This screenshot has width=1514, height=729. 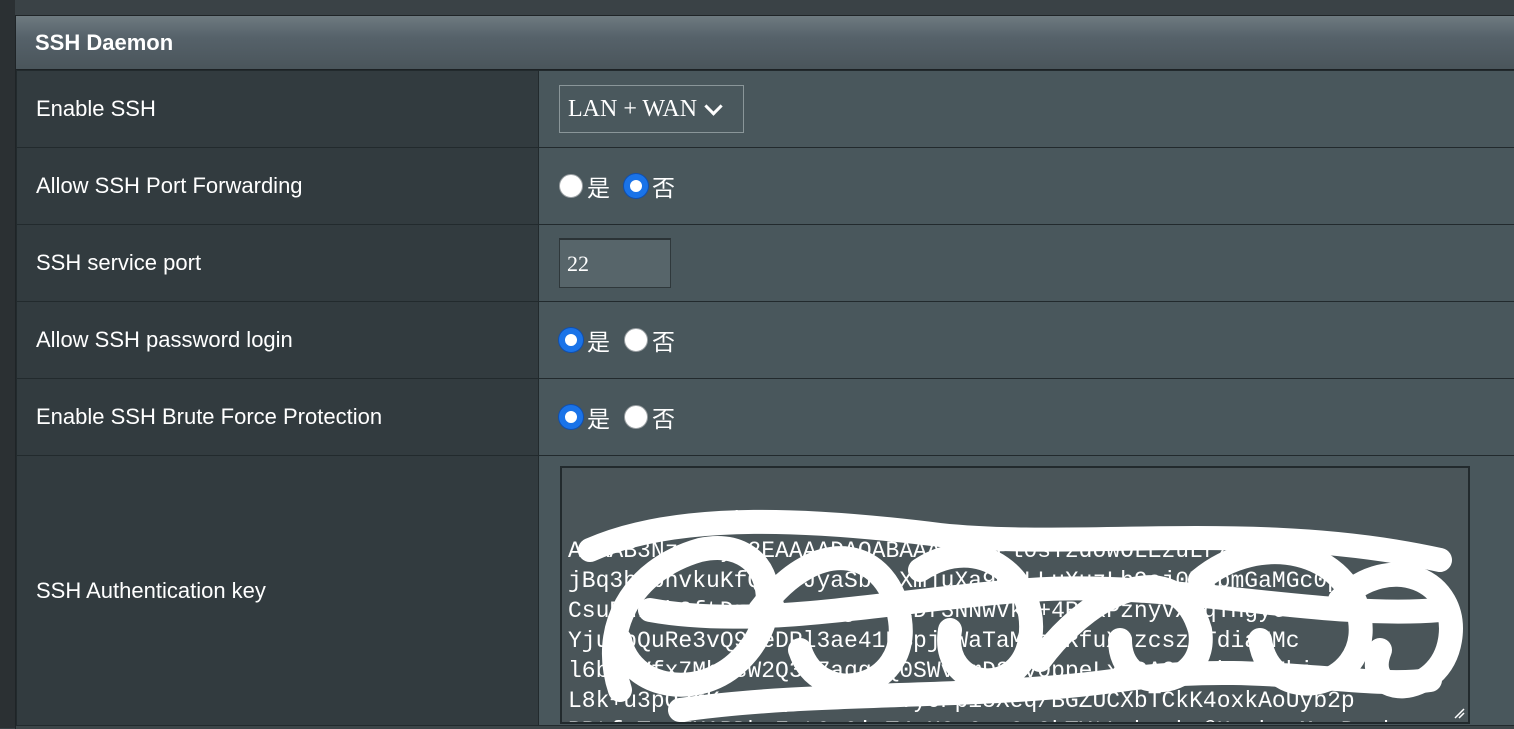 What do you see at coordinates (663, 340) in the screenshot?
I see `password-login-no-label: 否` at bounding box center [663, 340].